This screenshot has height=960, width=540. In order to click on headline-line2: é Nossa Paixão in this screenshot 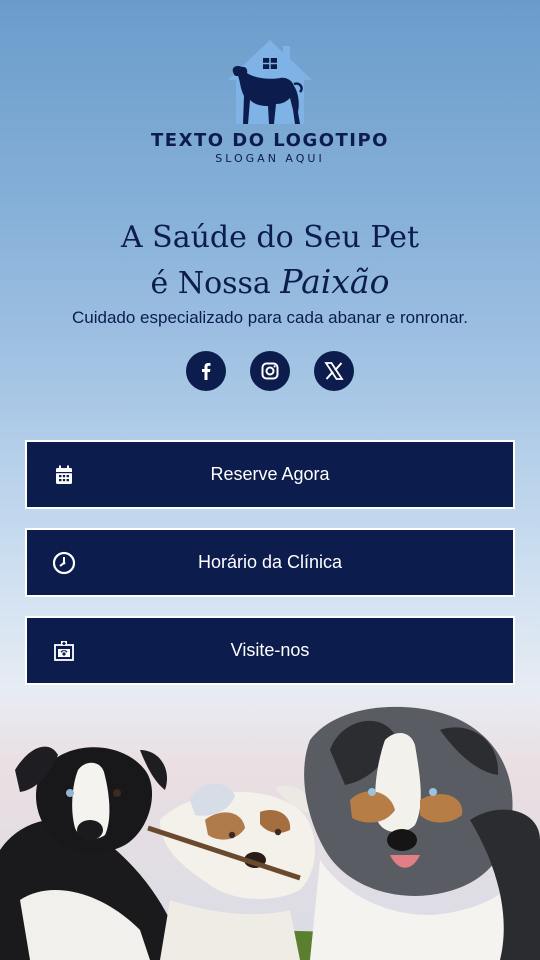, I will do `click(270, 283)`.